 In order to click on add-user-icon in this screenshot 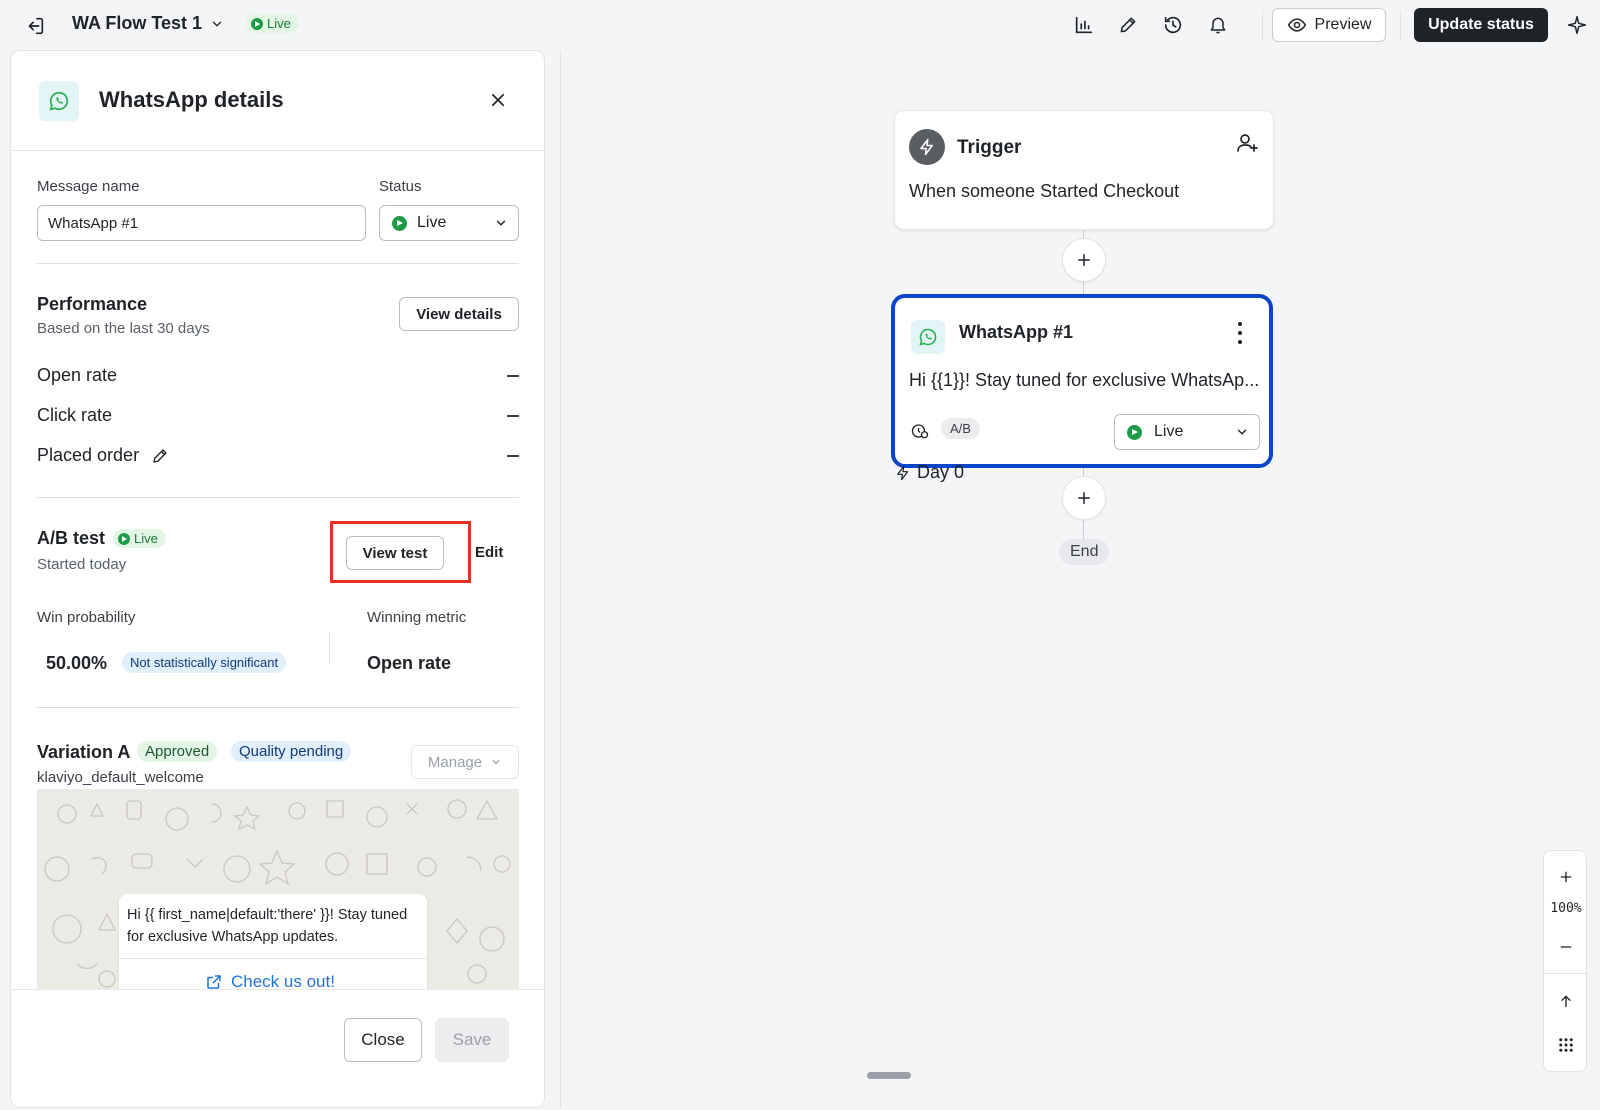, I will do `click(1247, 145)`.